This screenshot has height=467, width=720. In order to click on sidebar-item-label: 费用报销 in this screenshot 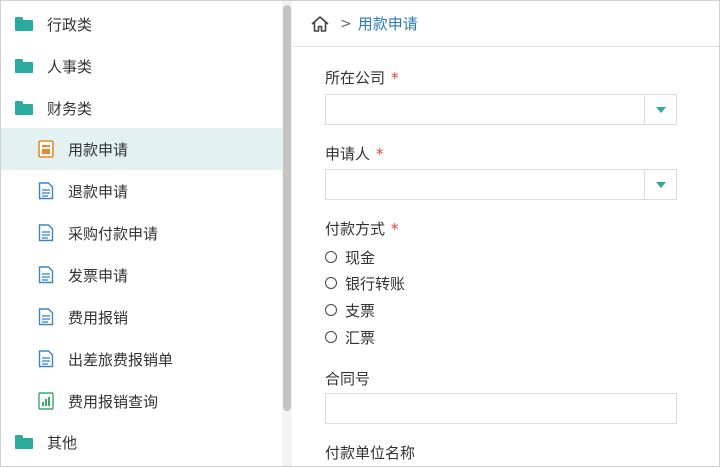, I will do `click(98, 317)`.